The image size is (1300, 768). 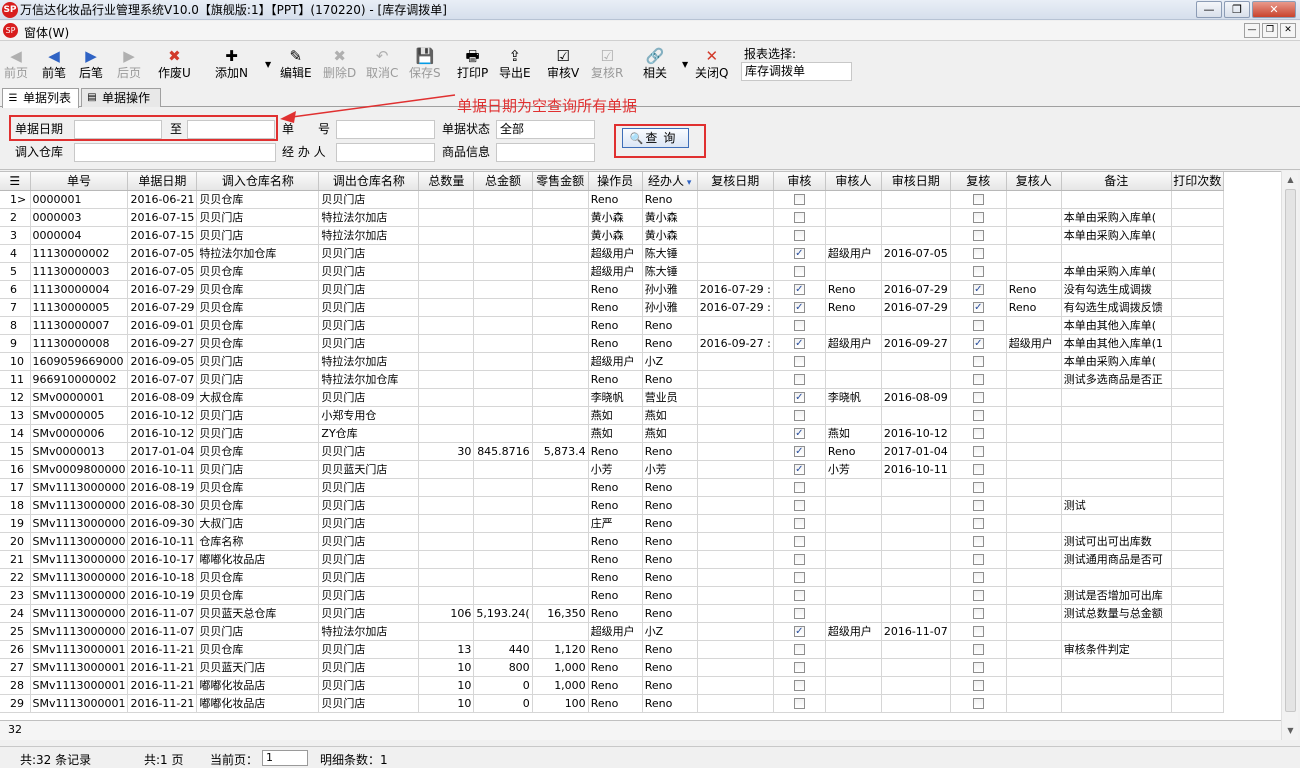 What do you see at coordinates (545, 129) in the screenshot?
I see `status-select: 全部` at bounding box center [545, 129].